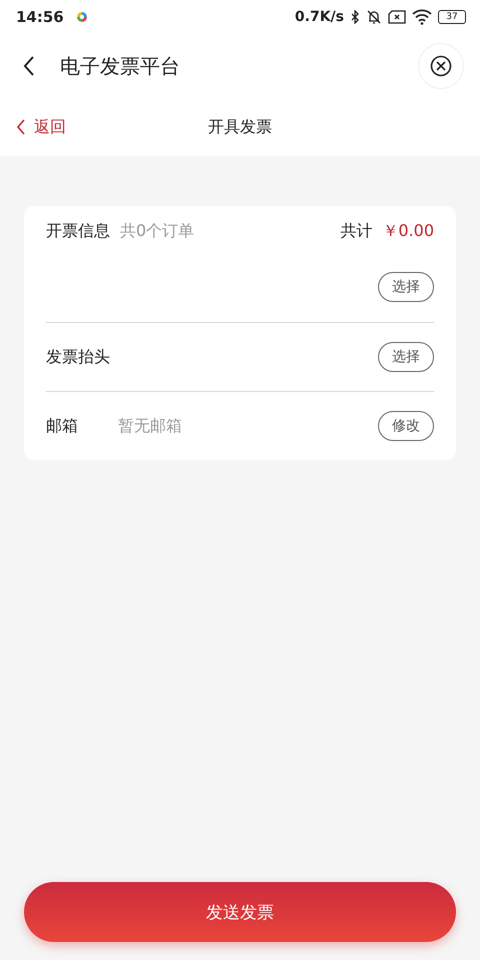  What do you see at coordinates (319, 17) in the screenshot?
I see `network-speed: 0.7K/s` at bounding box center [319, 17].